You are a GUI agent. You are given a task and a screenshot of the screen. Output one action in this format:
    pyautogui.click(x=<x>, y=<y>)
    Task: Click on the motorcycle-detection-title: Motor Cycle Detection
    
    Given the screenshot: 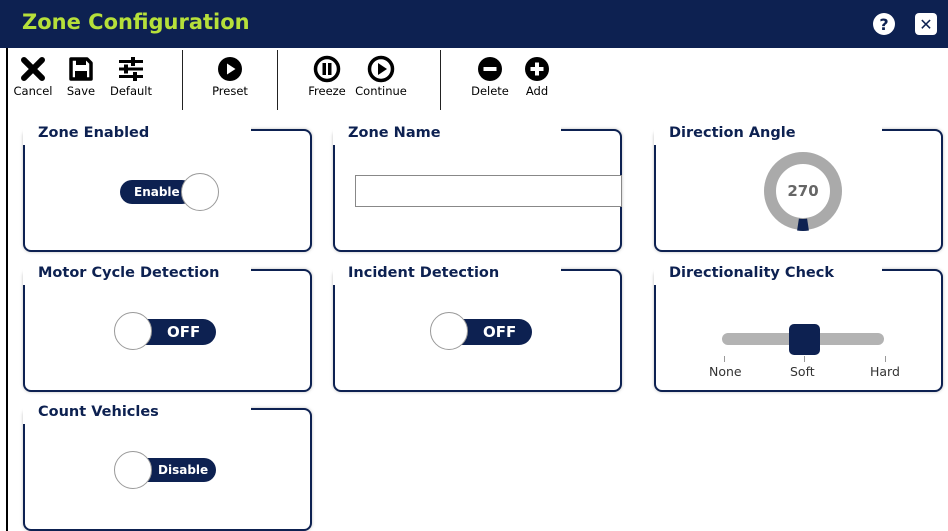 What is the action you would take?
    pyautogui.click(x=129, y=273)
    